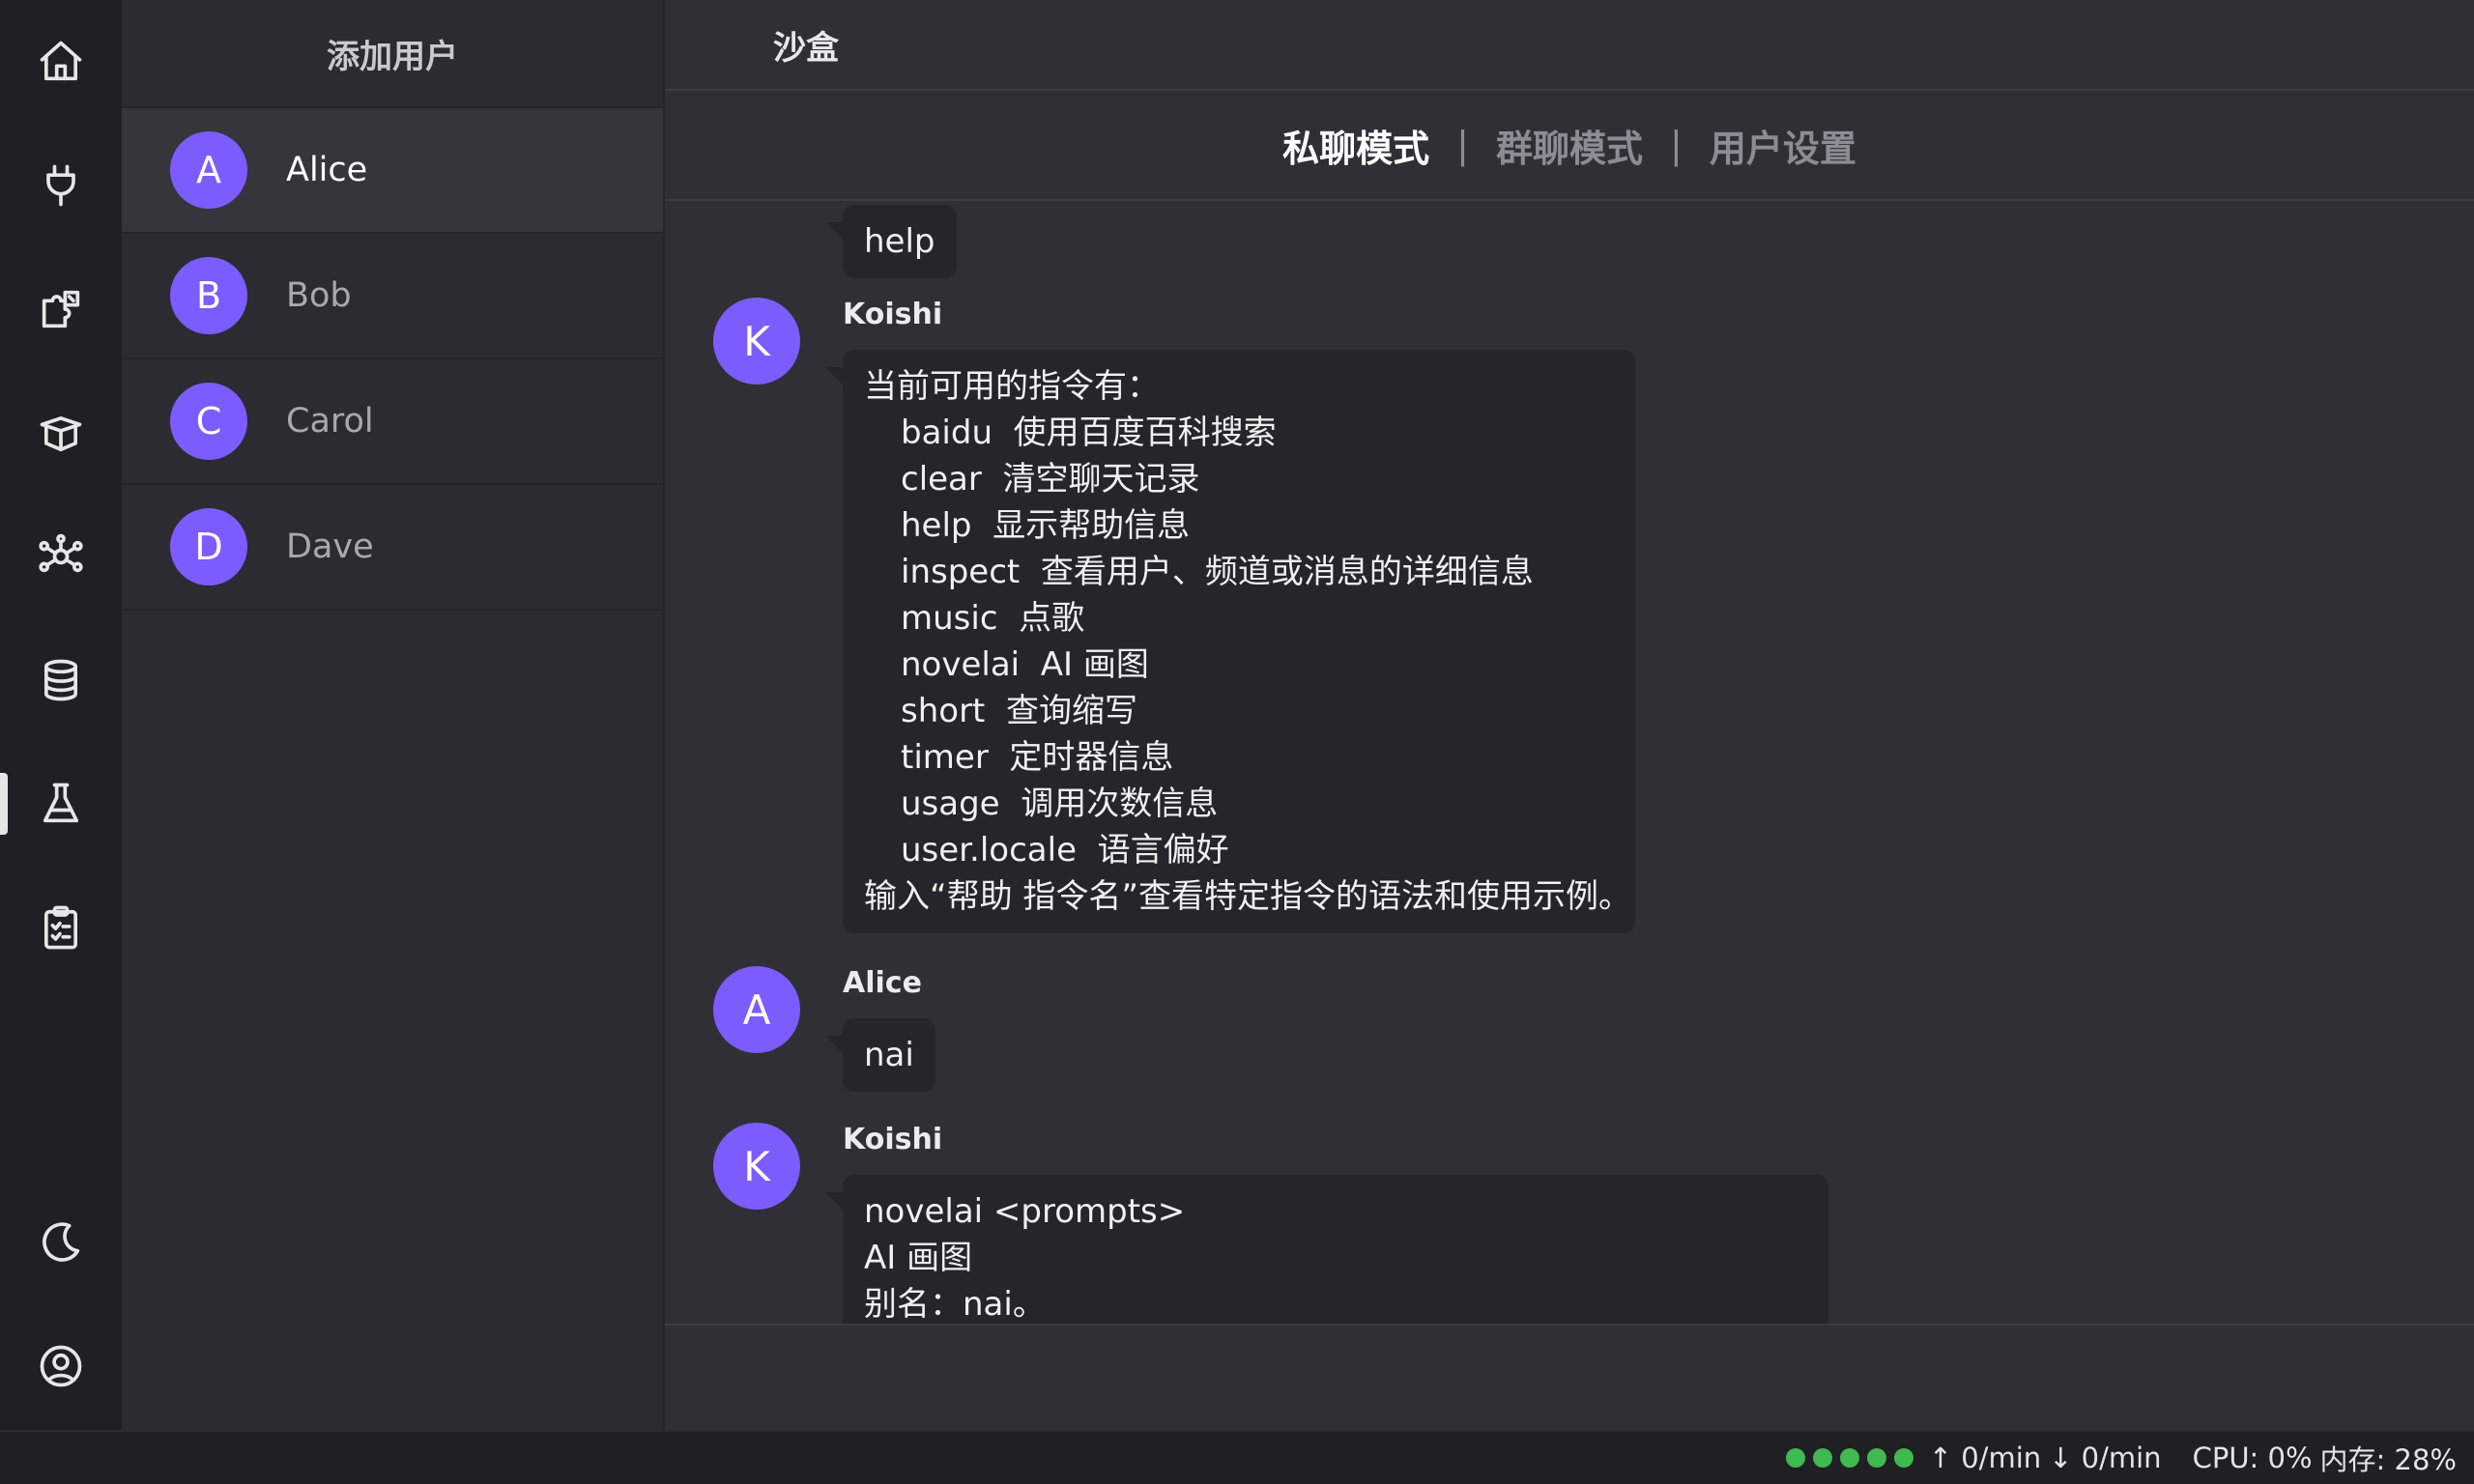 Image resolution: width=2474 pixels, height=1484 pixels. Describe the element at coordinates (61, 553) in the screenshot. I see `network-icon` at that location.